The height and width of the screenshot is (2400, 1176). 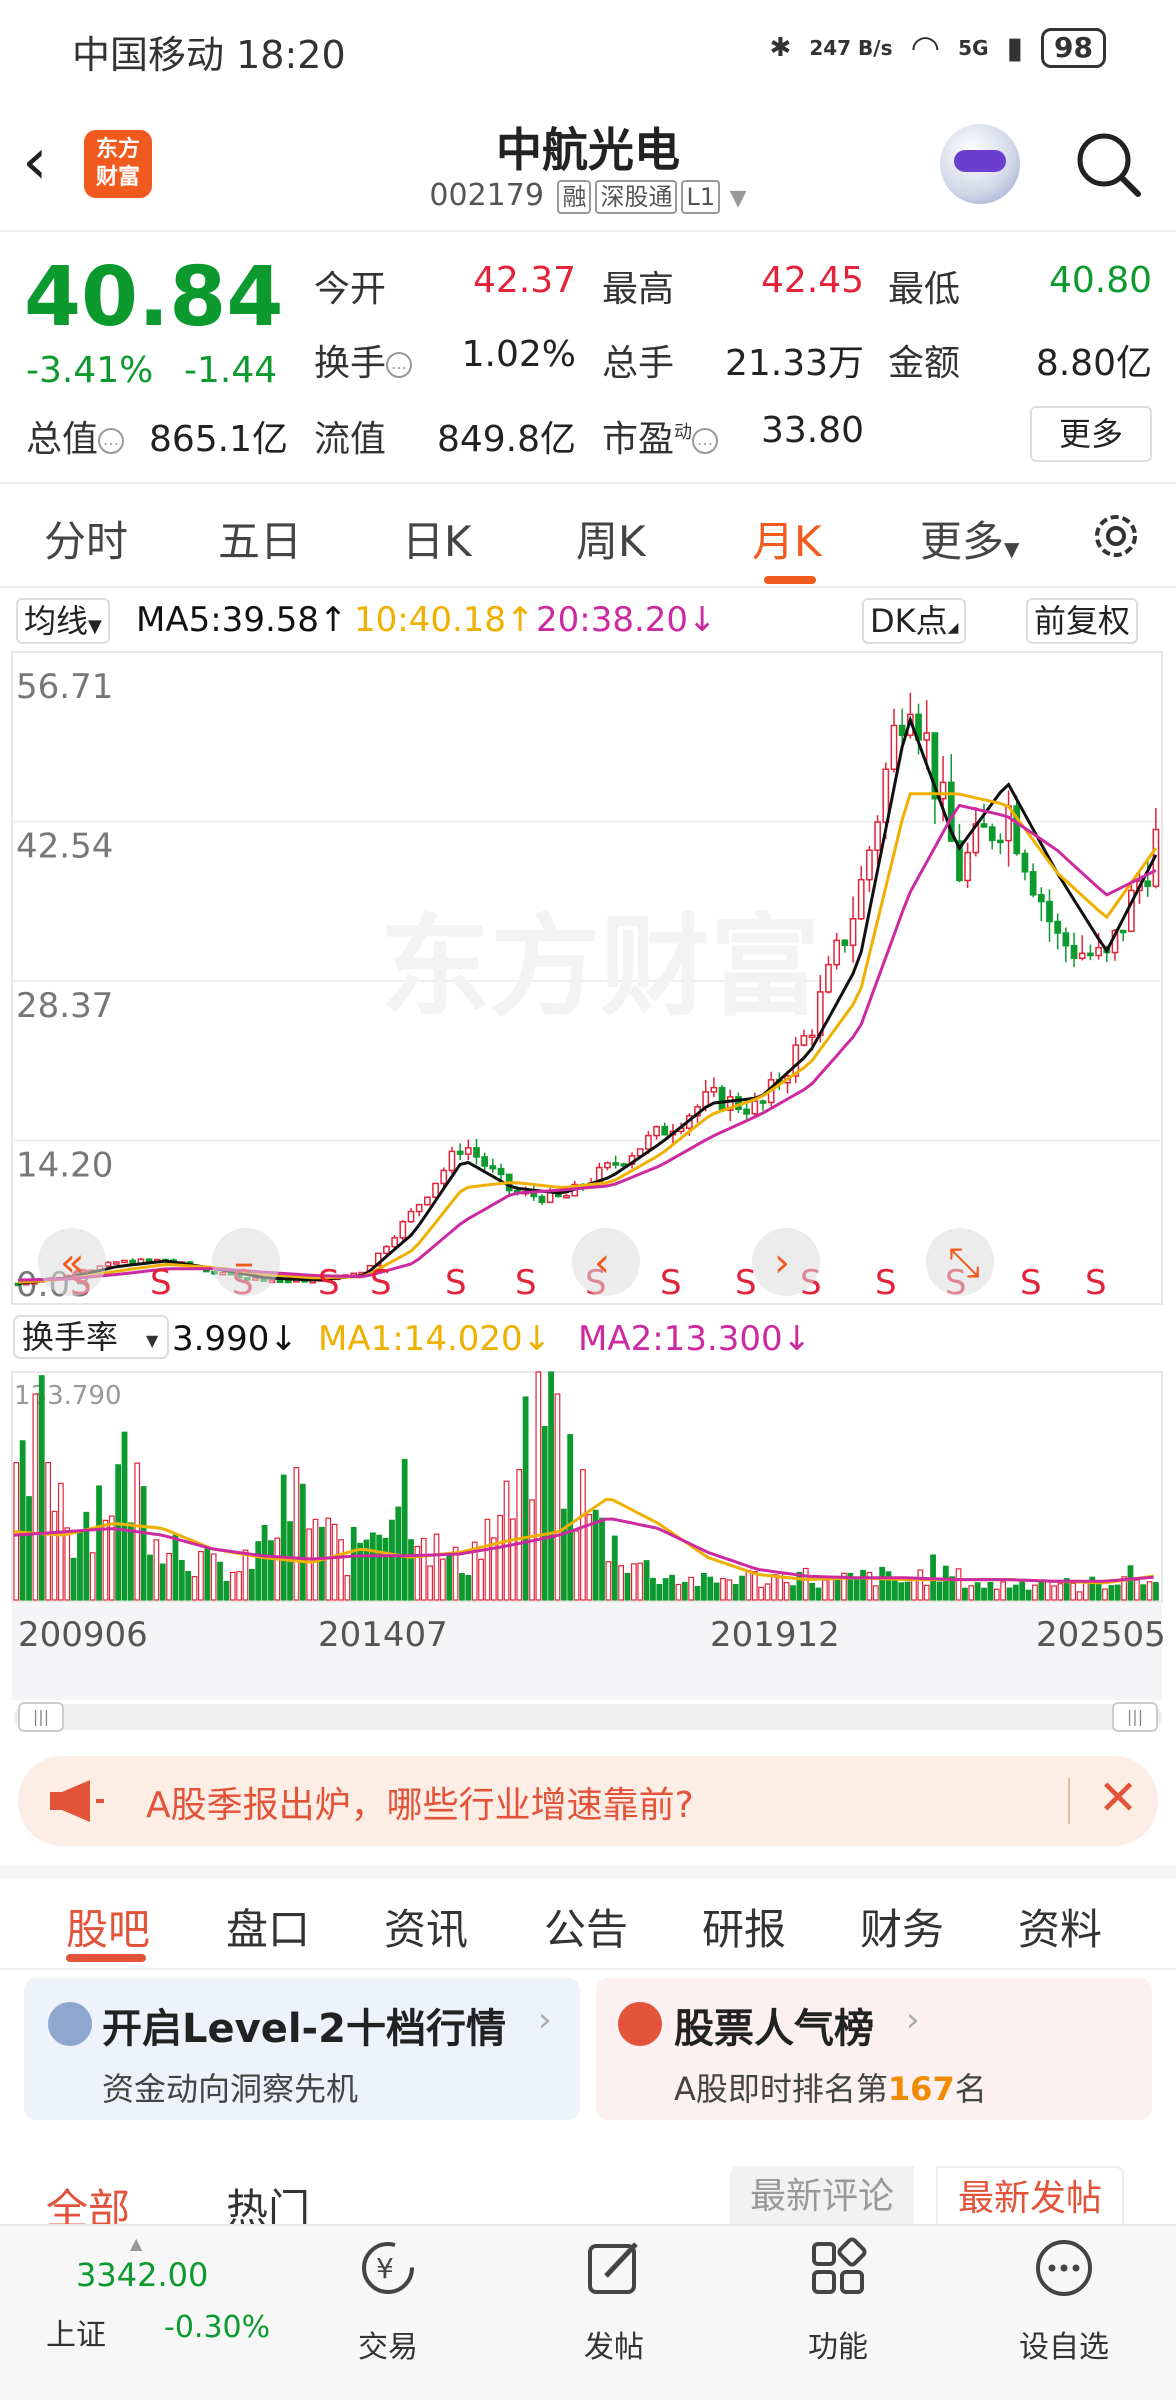 I want to click on tab-weekly-k: 周K, so click(x=611, y=538).